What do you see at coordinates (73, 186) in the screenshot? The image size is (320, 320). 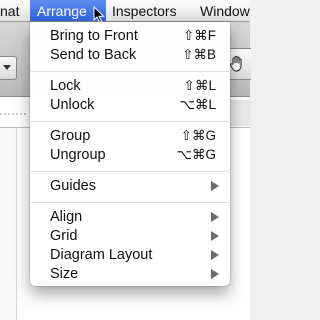 I see `menu-item-label: Guides` at bounding box center [73, 186].